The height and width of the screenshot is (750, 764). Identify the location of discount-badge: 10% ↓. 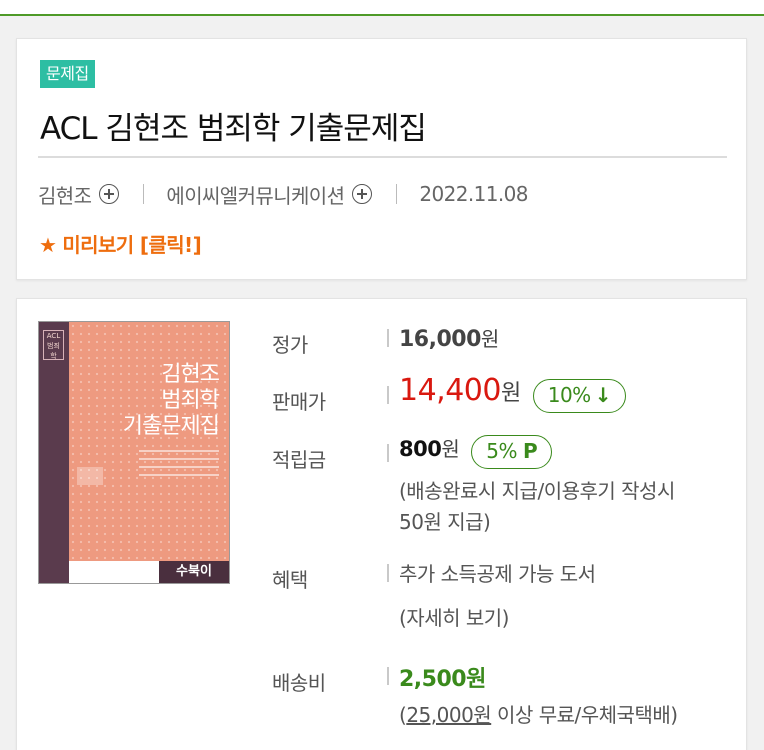
(579, 395).